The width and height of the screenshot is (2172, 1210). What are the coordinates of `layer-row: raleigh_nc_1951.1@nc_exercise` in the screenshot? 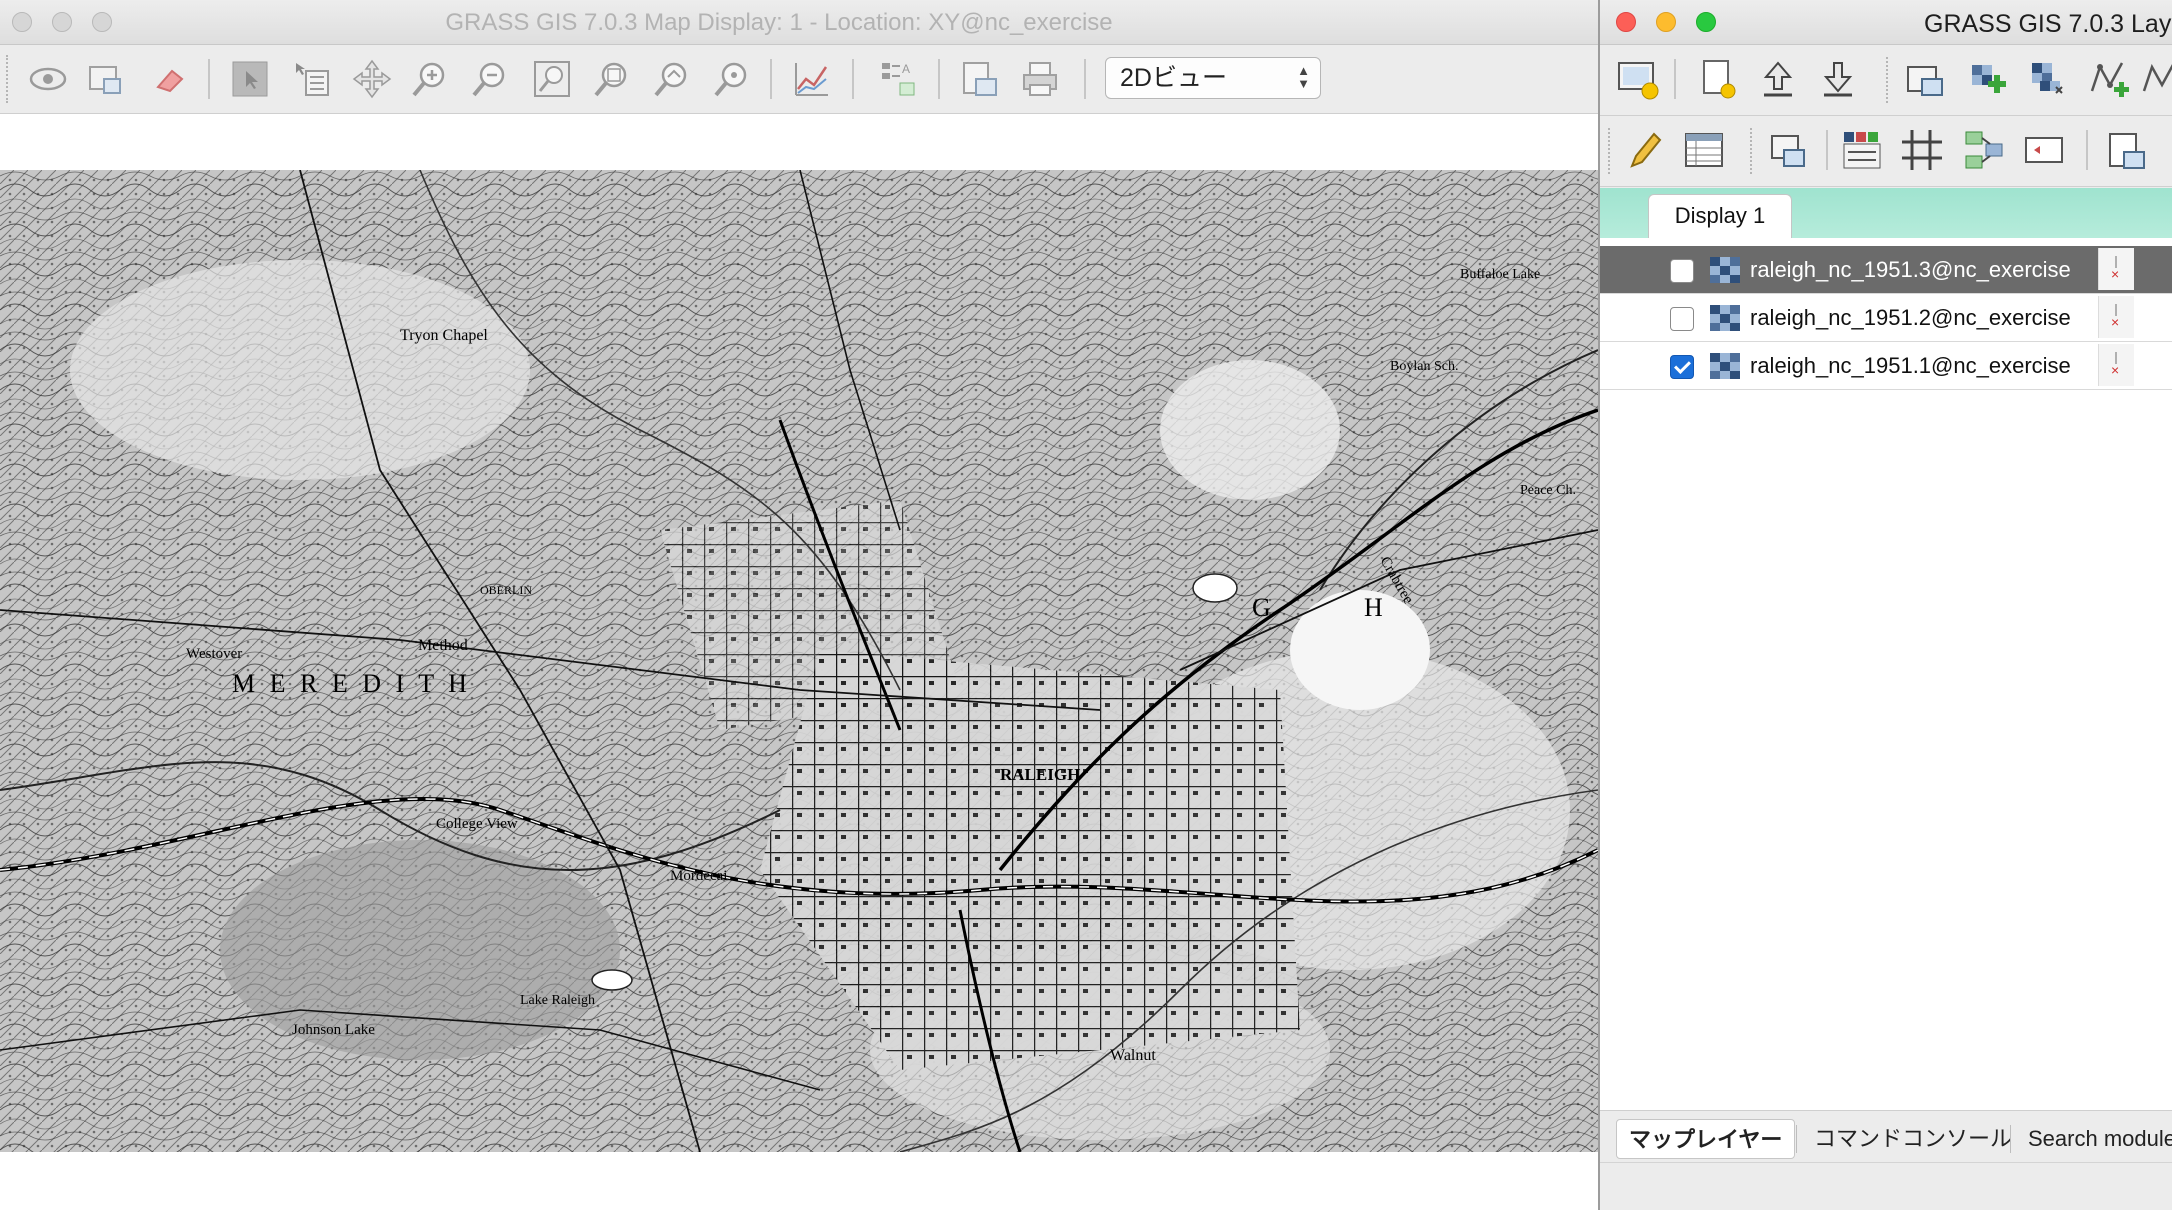 It's located at (1886, 366).